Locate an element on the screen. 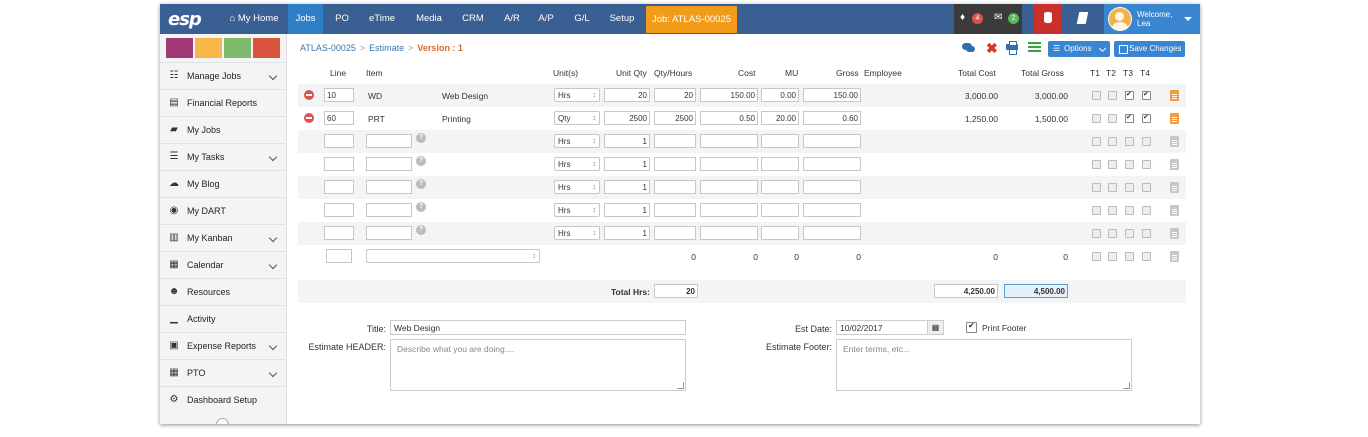 Image resolution: width=1368 pixels, height=437 pixels. remove-row-icon is located at coordinates (309, 118).